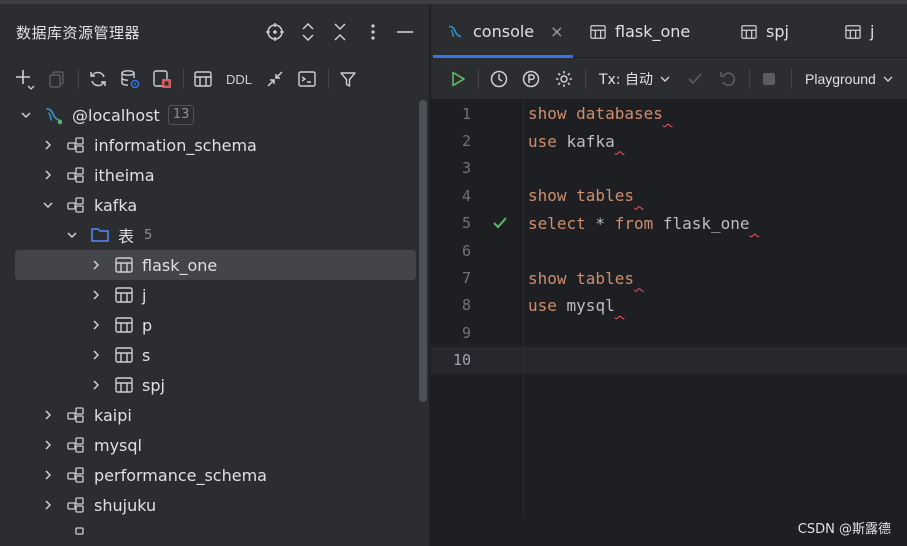 This screenshot has height=546, width=907. I want to click on folder-count: 5, so click(148, 235).